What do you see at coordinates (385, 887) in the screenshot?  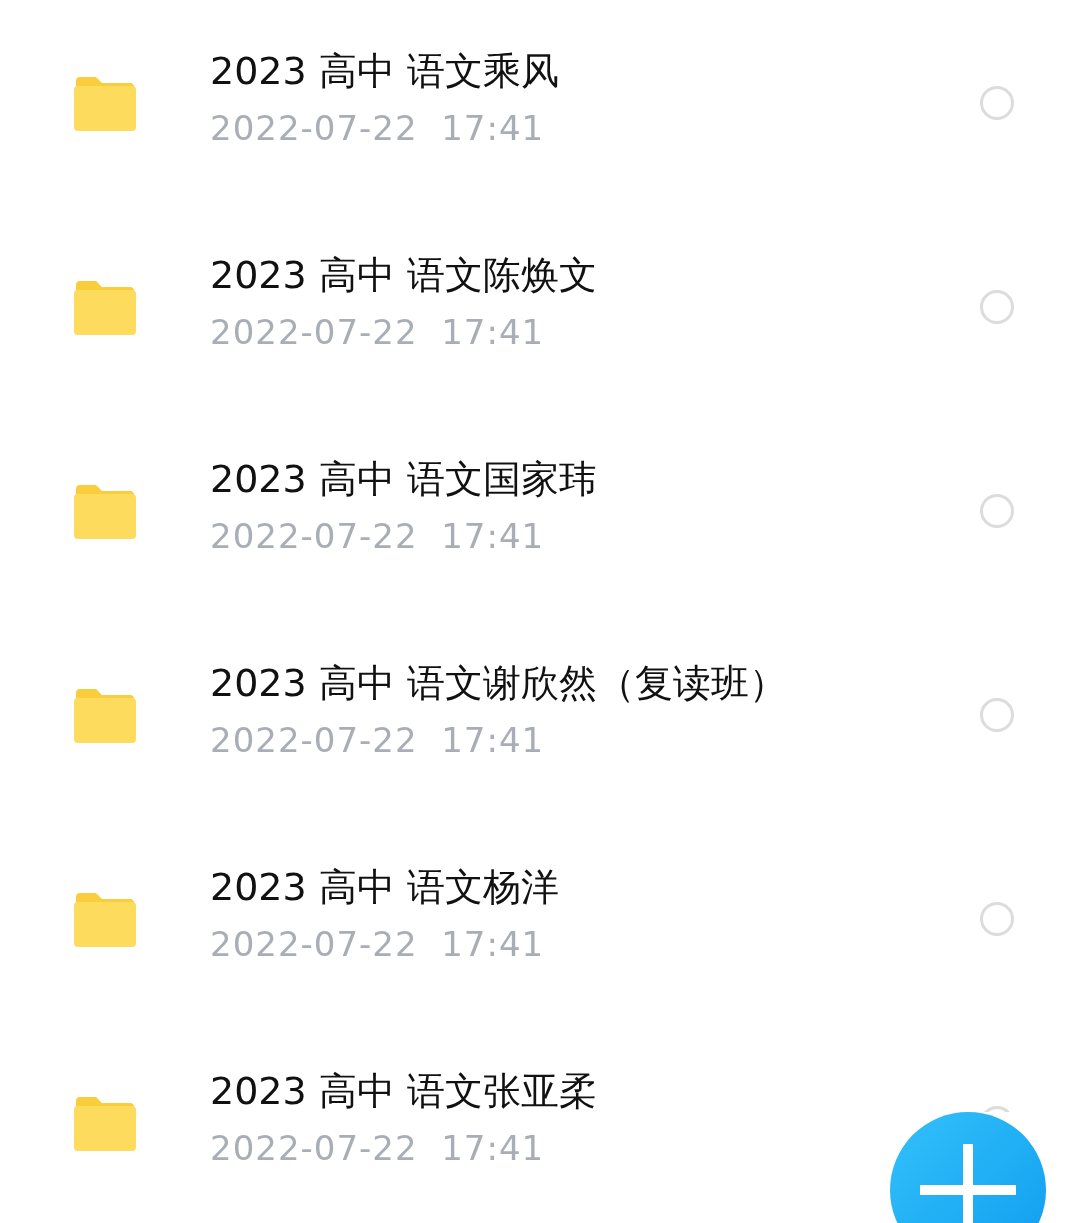 I see `folder-name: 2023 高中 语文杨洋` at bounding box center [385, 887].